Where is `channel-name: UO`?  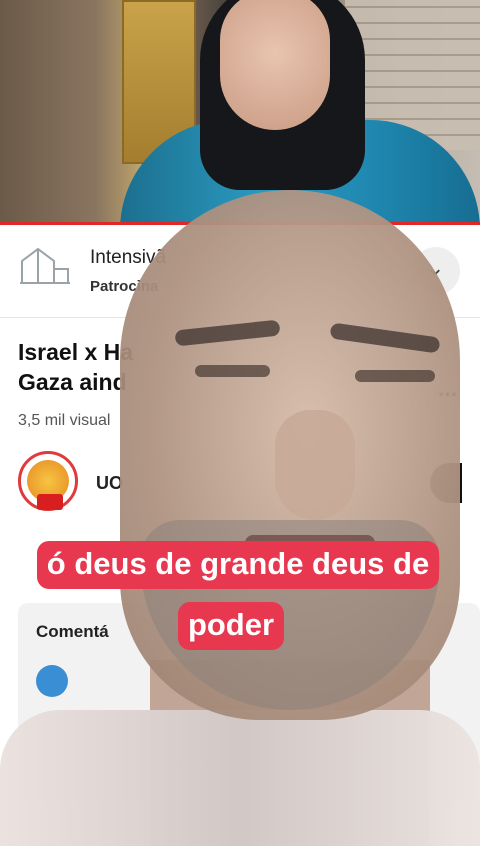 channel-name: UO is located at coordinates (109, 483).